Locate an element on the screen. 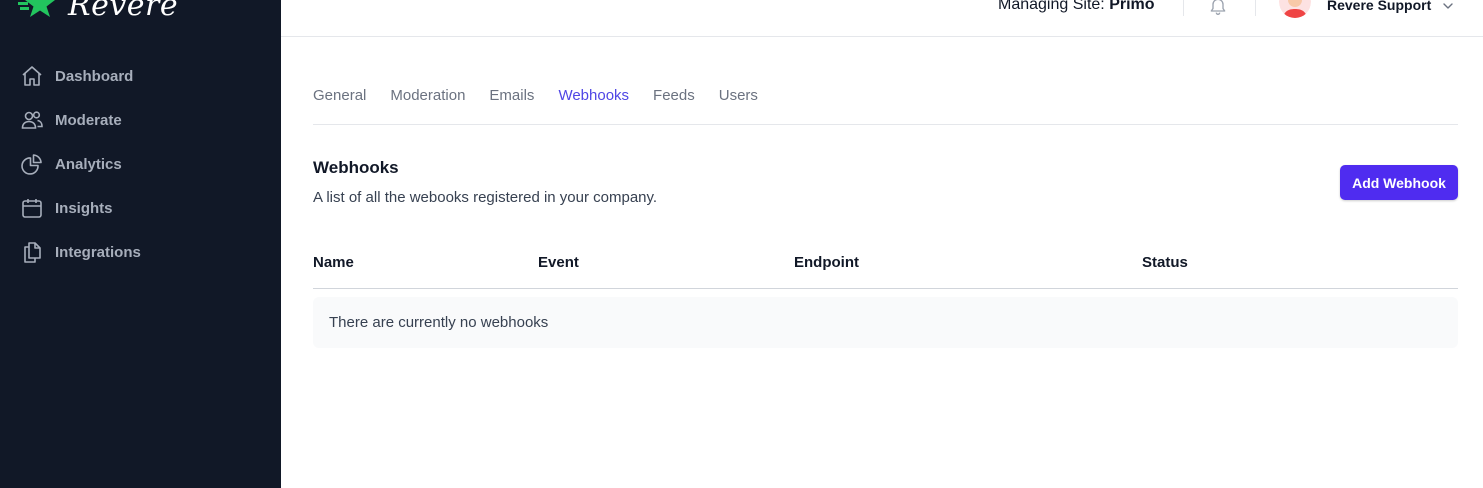 This screenshot has width=1483, height=488. tab-feeds: Feeds is located at coordinates (674, 96).